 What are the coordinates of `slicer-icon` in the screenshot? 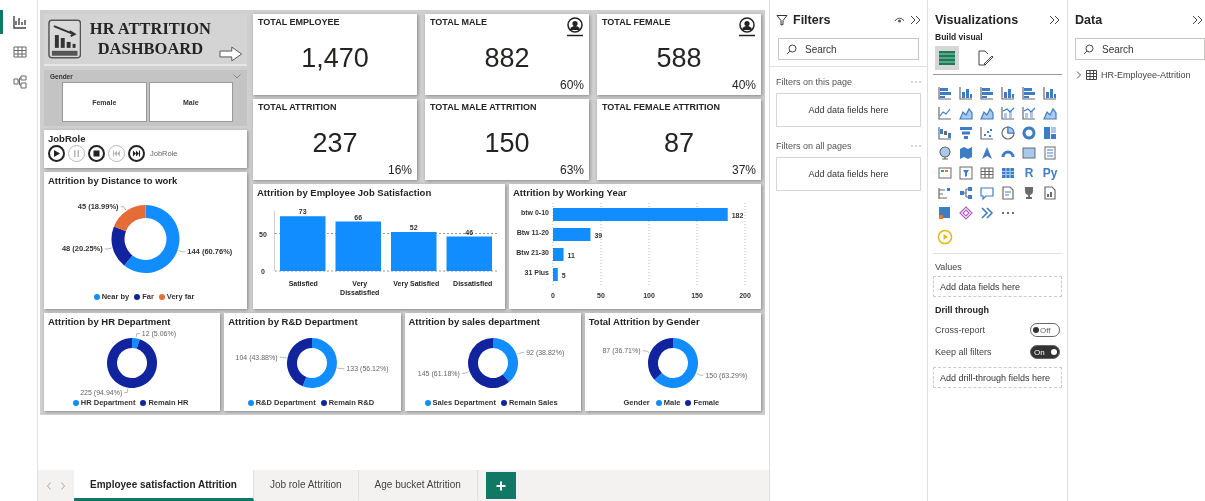 It's located at (966, 173).